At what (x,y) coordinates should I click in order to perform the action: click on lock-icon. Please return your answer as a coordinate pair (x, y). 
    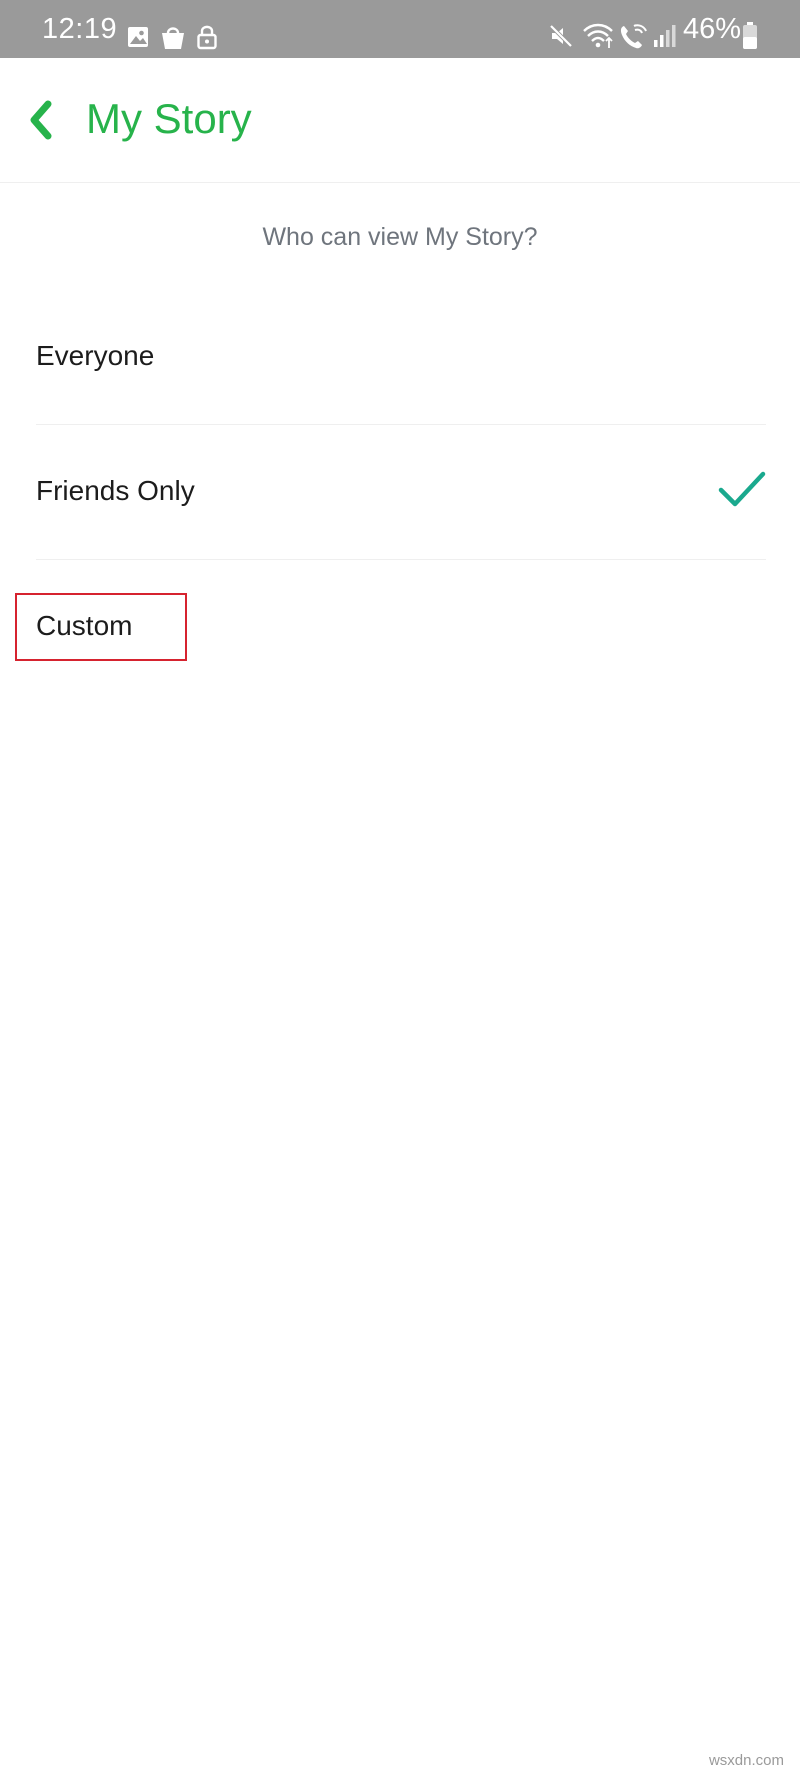
    Looking at the image, I should click on (207, 37).